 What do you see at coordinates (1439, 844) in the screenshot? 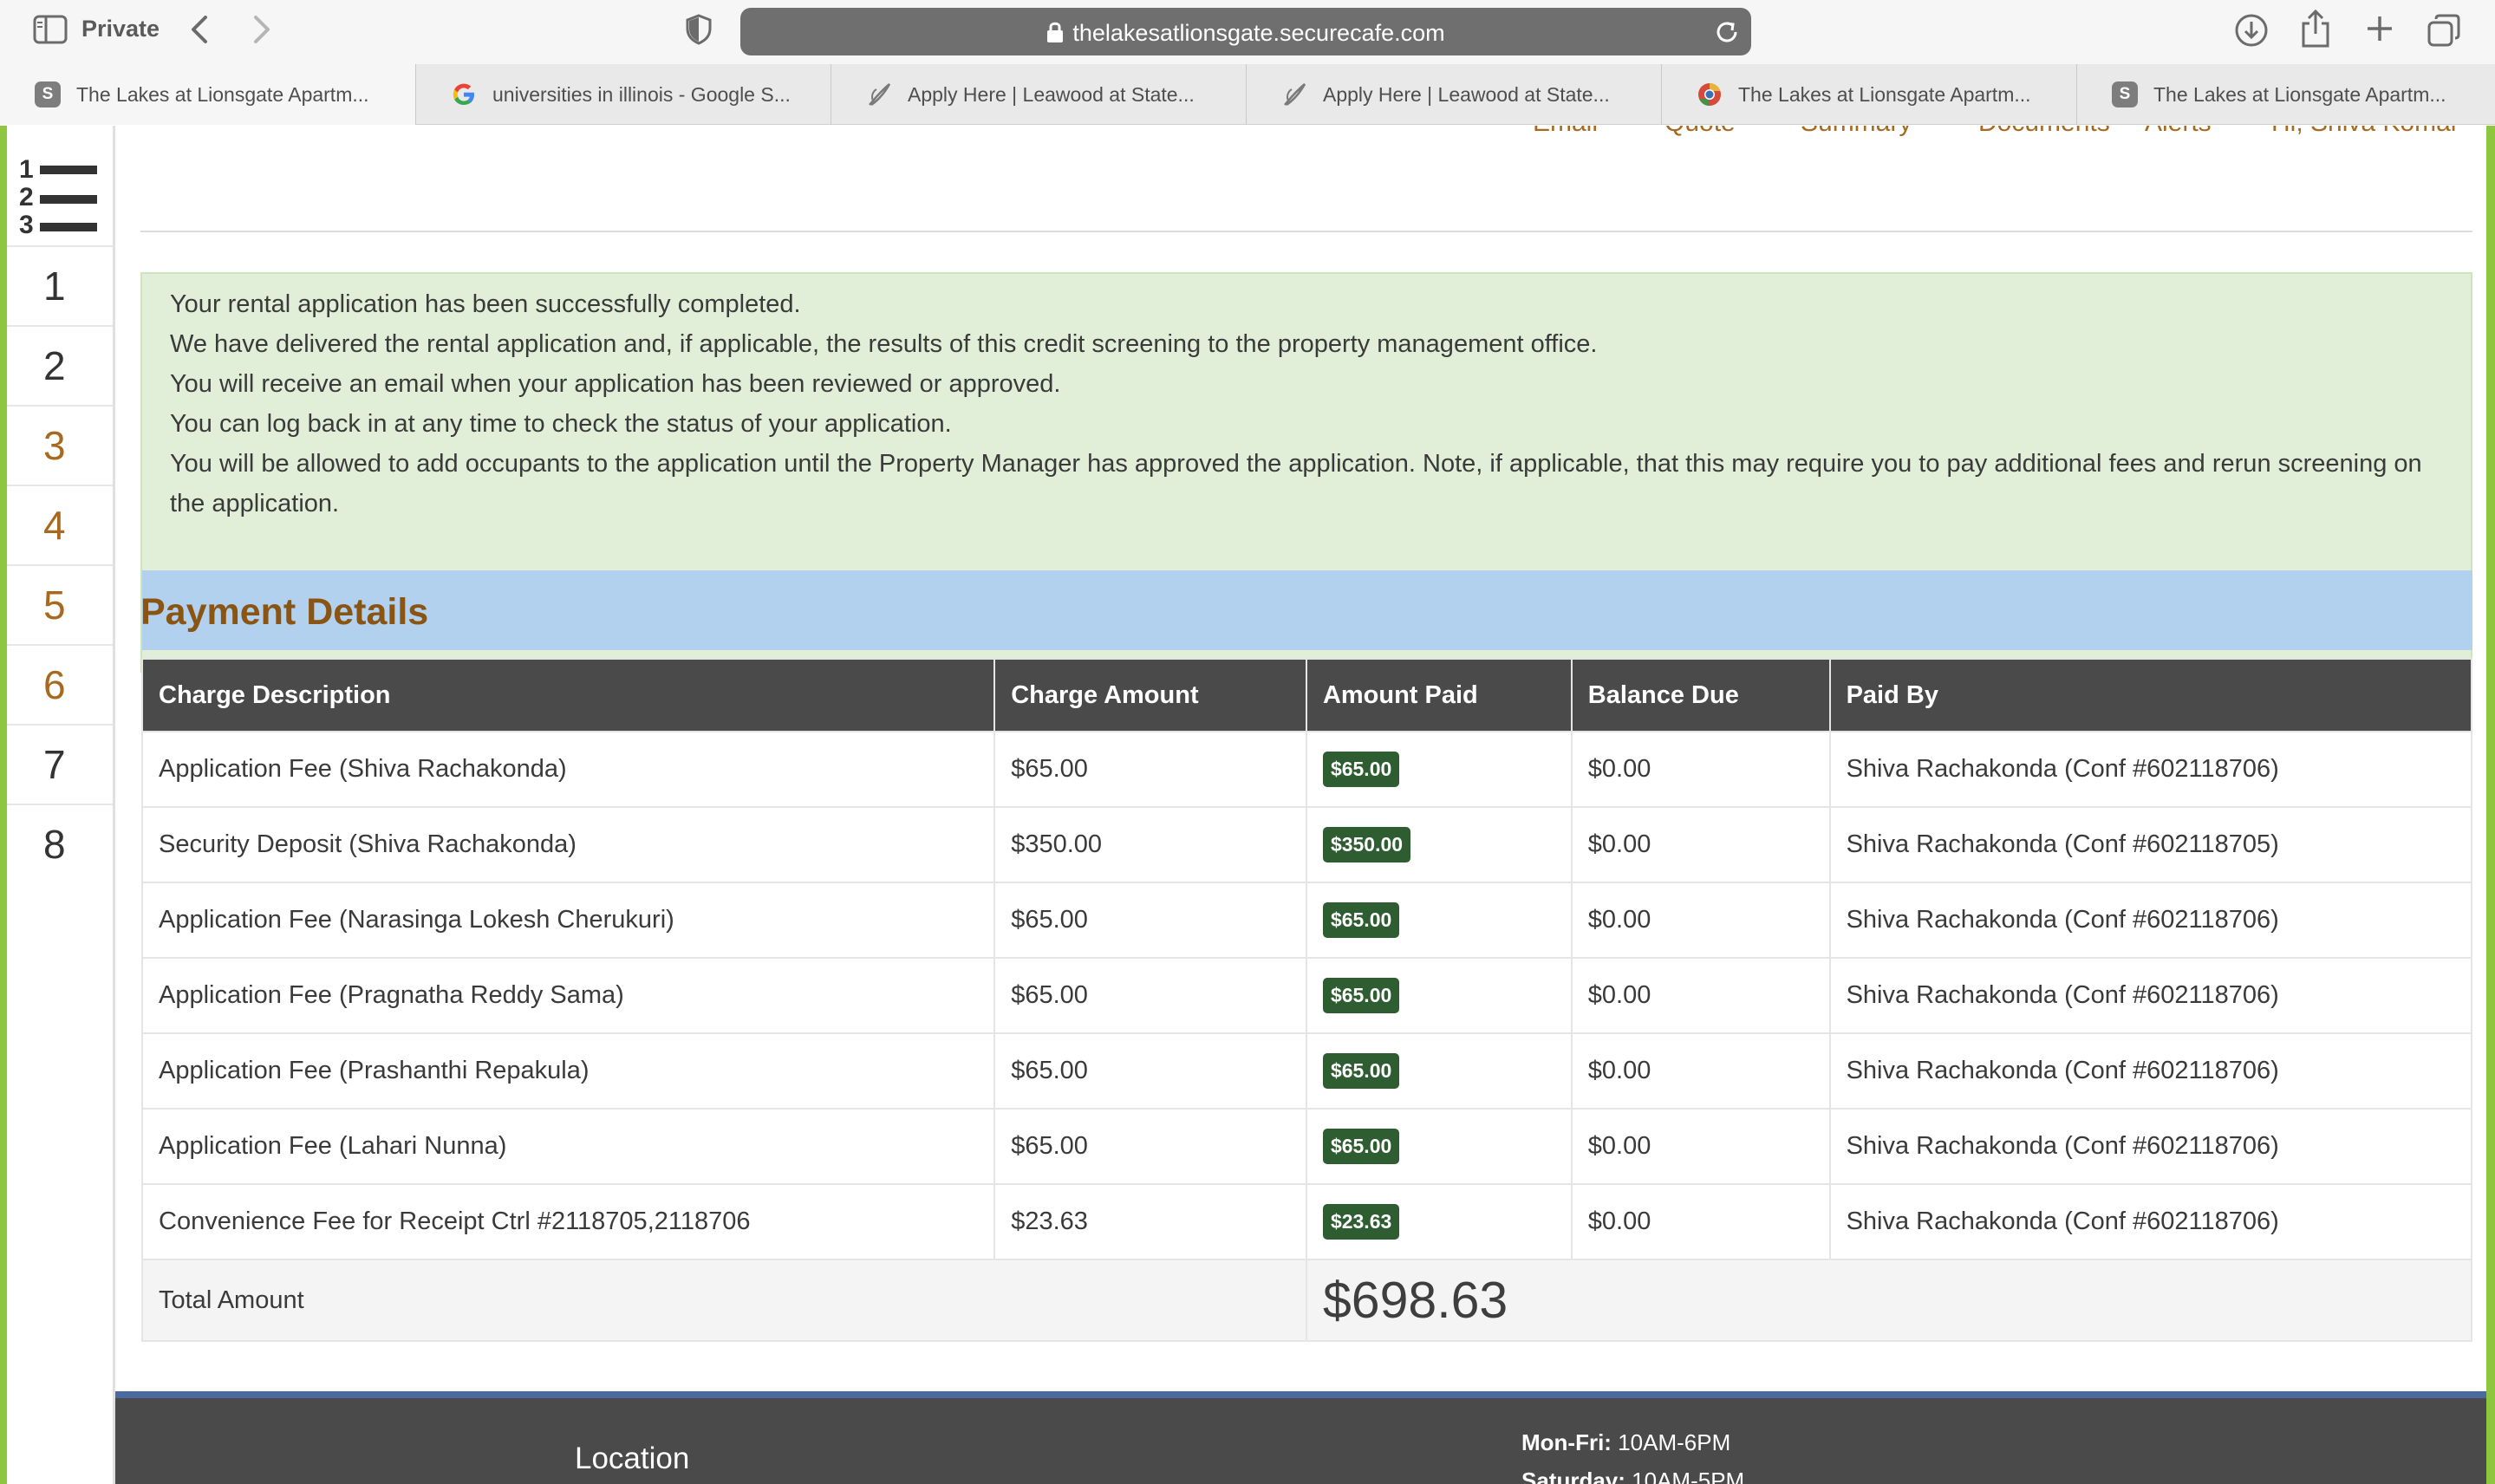
I see `amount-paid-cell: $350.00` at bounding box center [1439, 844].